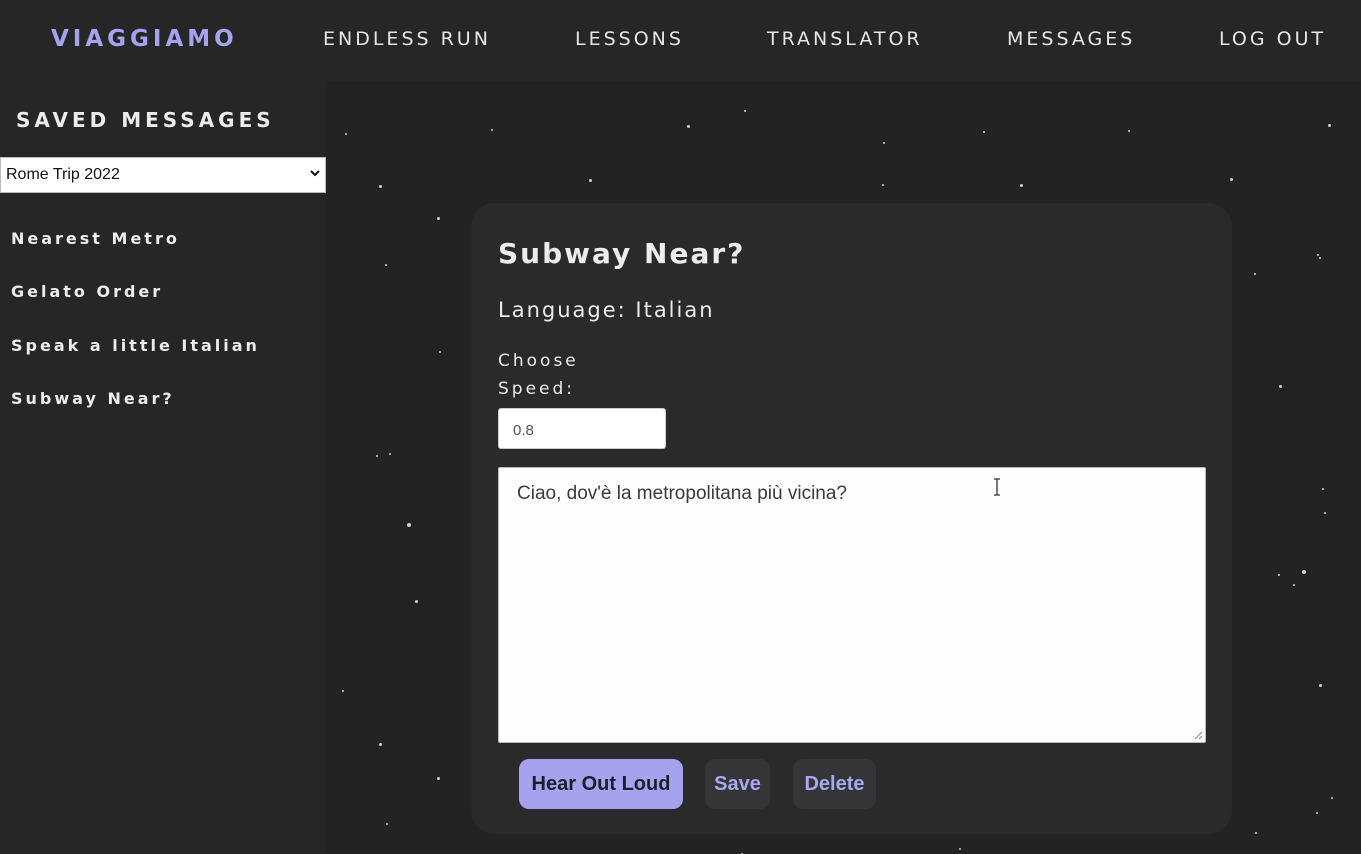 The image size is (1361, 854). I want to click on save-button: Save, so click(737, 784).